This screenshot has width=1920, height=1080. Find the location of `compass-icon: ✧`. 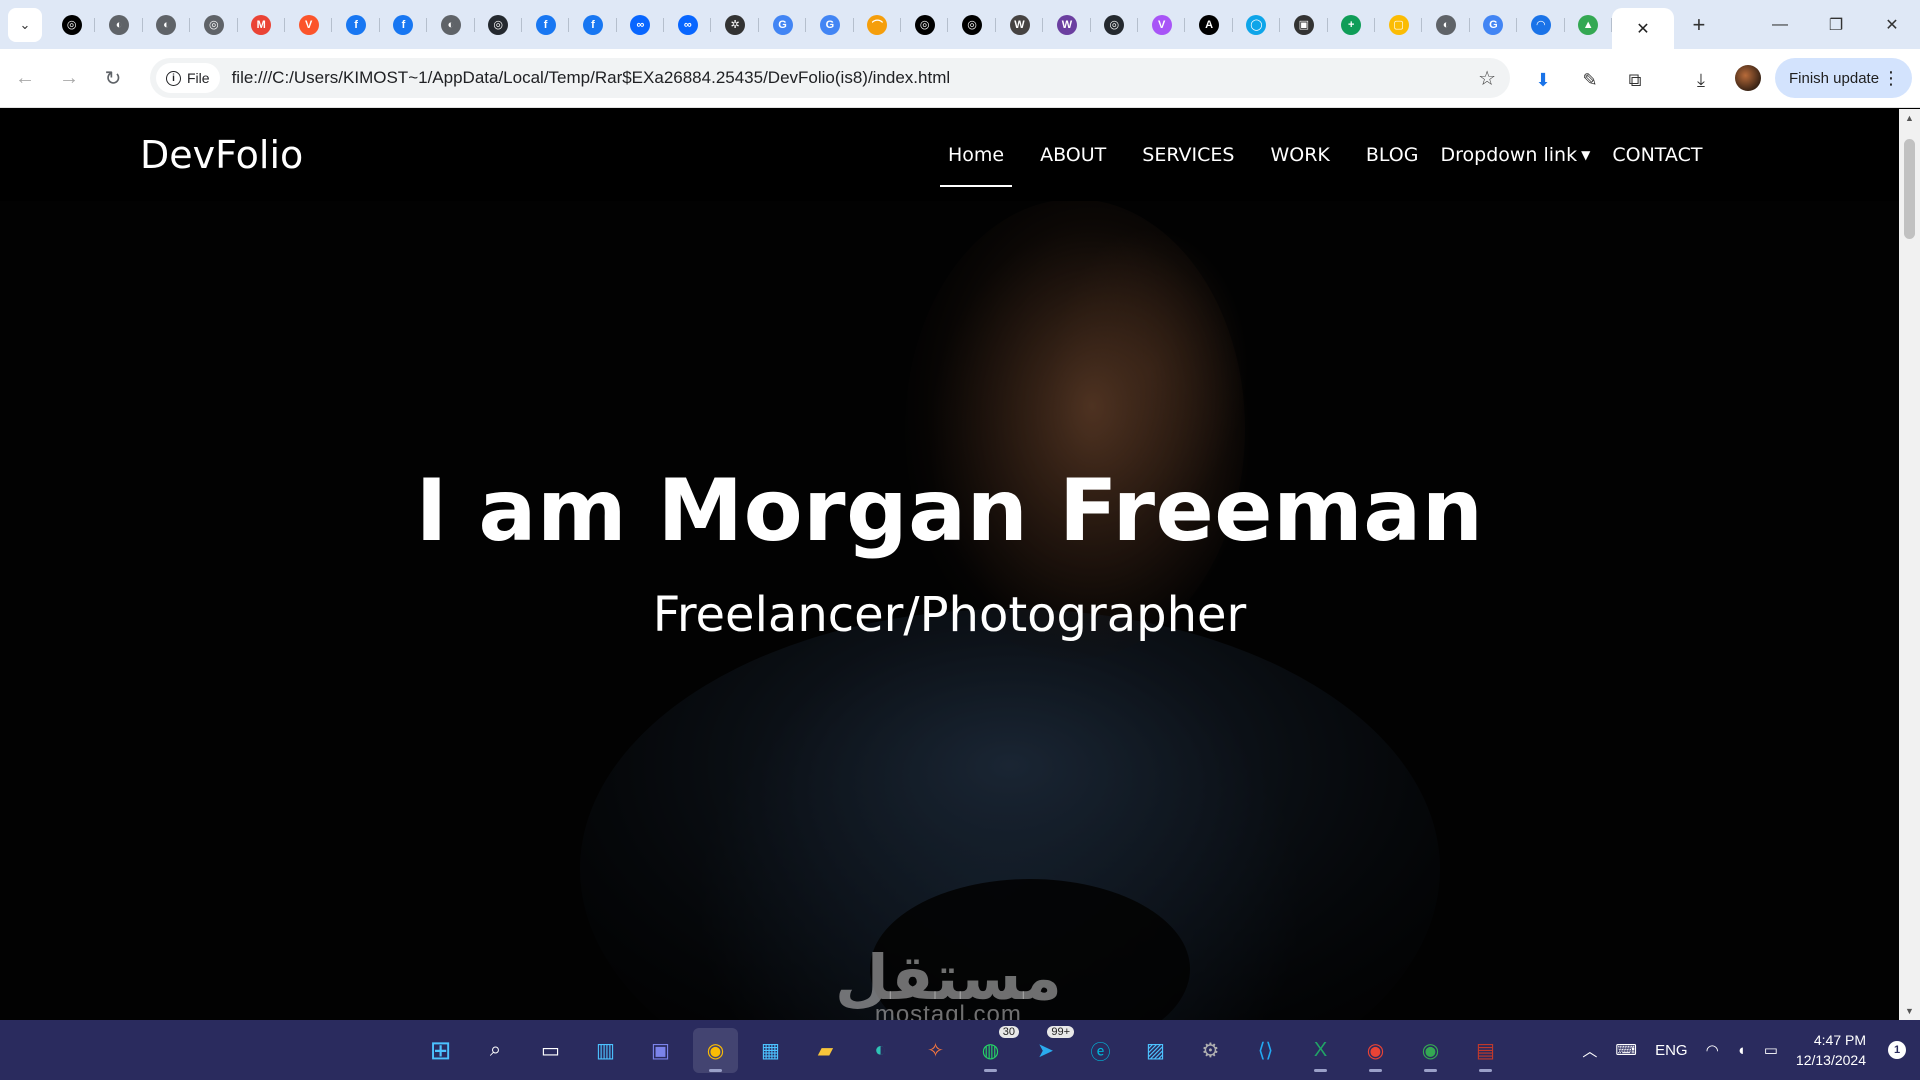

compass-icon: ✧ is located at coordinates (935, 1051).